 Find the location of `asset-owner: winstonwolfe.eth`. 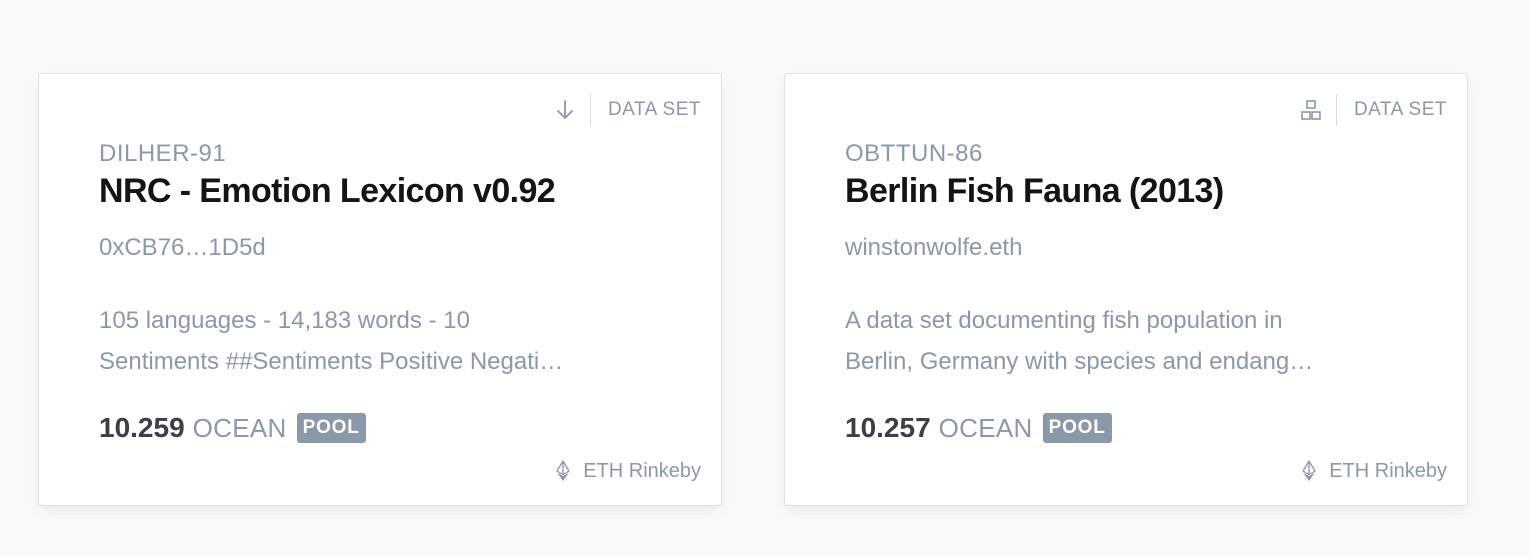

asset-owner: winstonwolfe.eth is located at coordinates (933, 248).